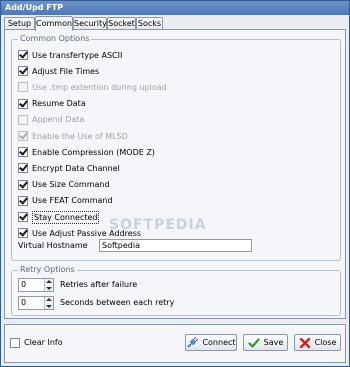 The image size is (350, 367). I want to click on option-row: Use FEAT Command, so click(65, 201).